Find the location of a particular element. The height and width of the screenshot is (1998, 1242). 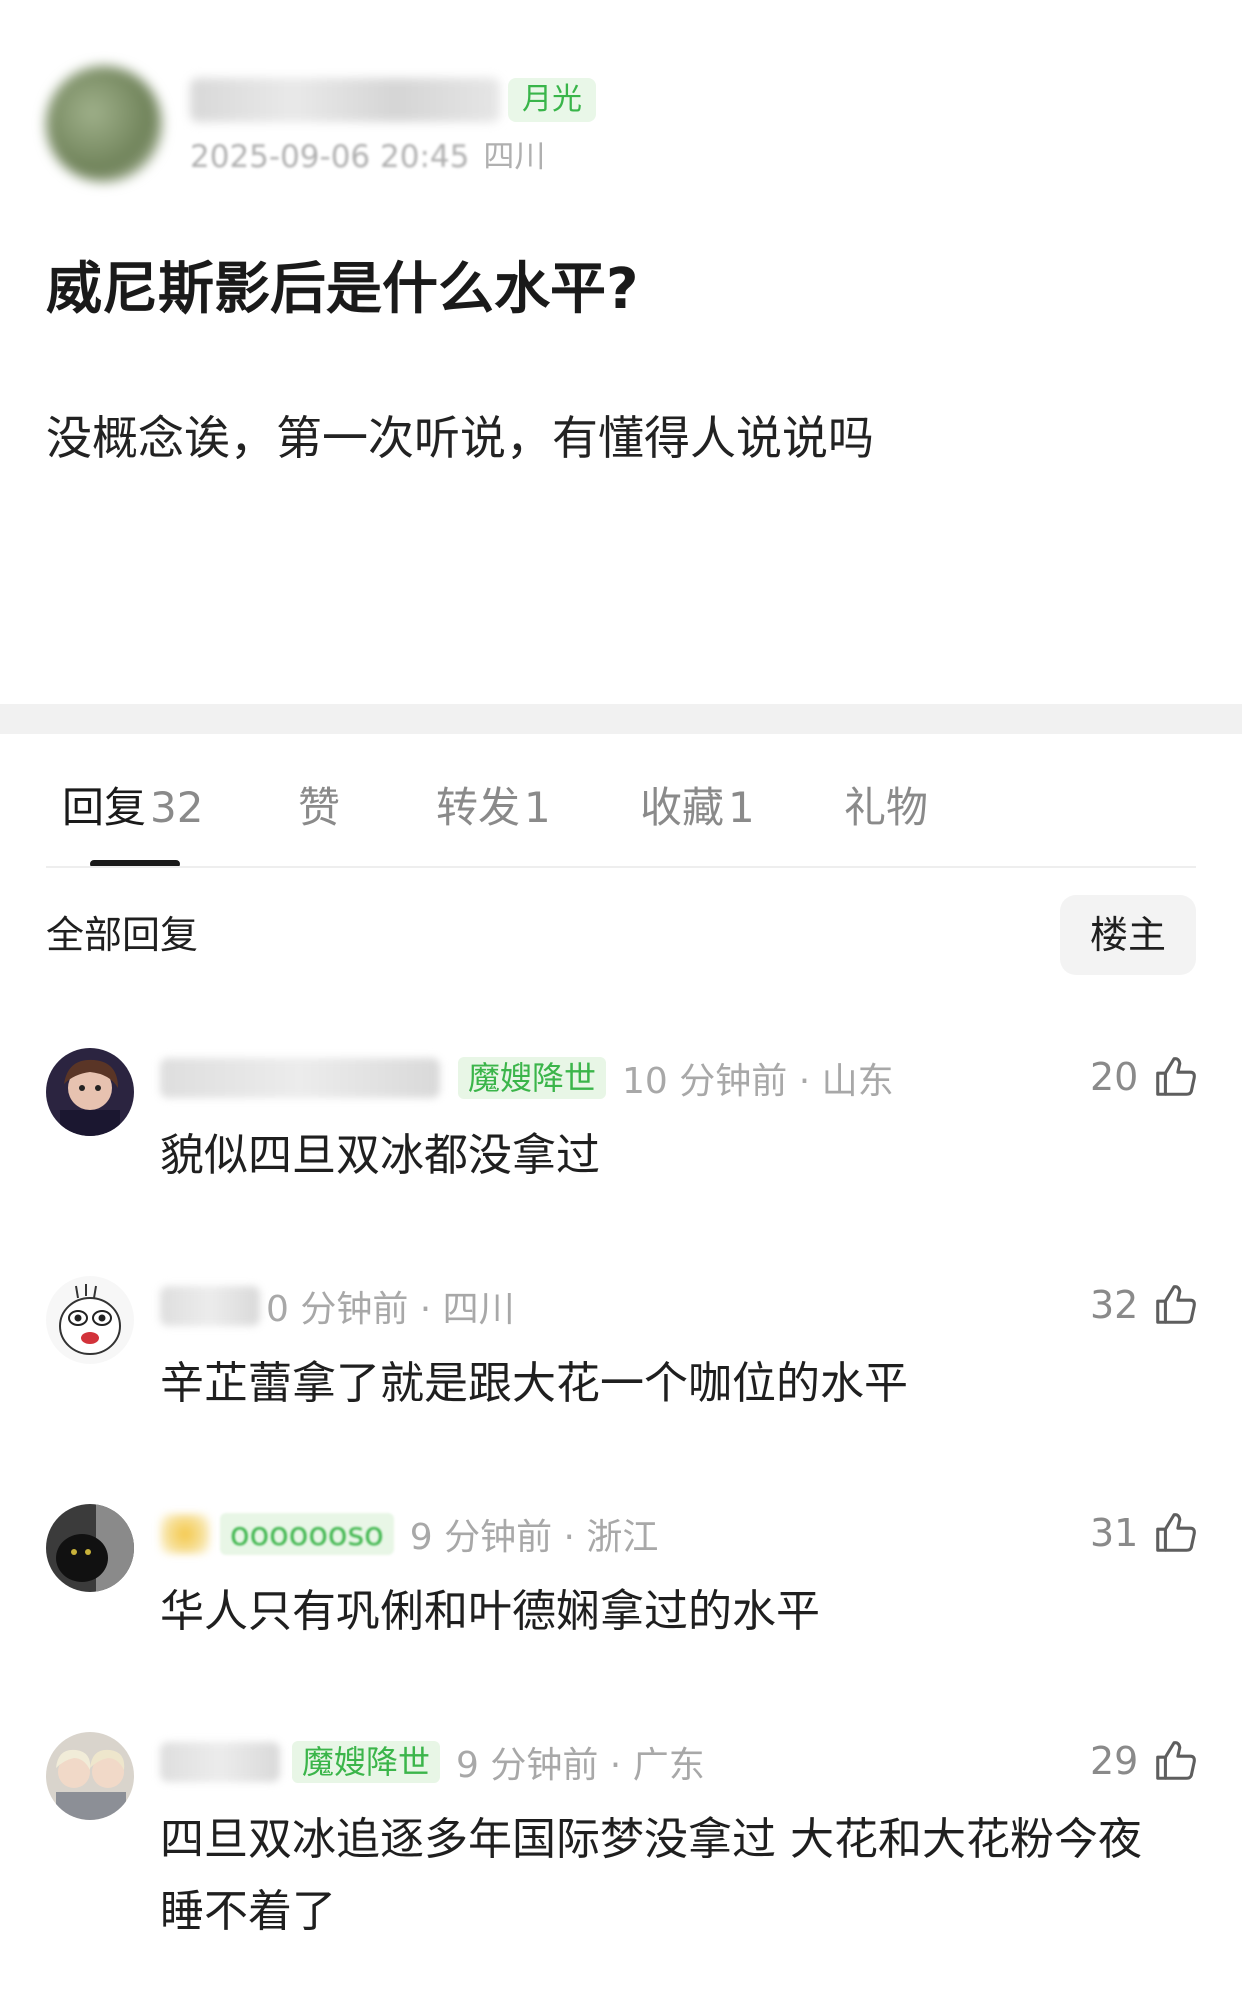

comment-text: 四旦双冰追逐多年国际梦没拿过 大花和大花粉今夜睡不着了 is located at coordinates (651, 1875).